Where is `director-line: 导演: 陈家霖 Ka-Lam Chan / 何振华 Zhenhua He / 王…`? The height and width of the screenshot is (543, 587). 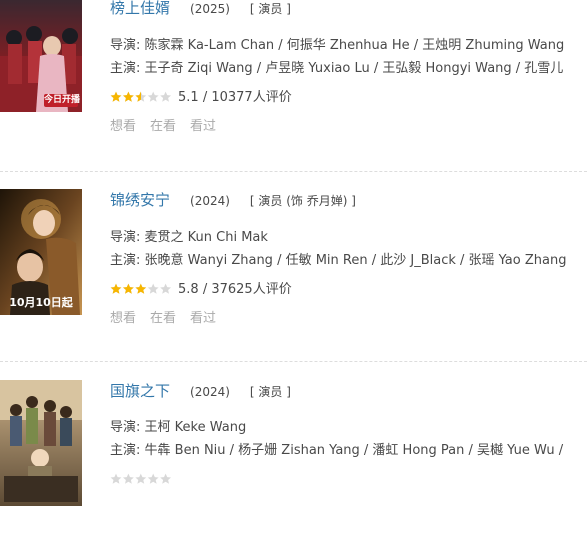 director-line: 导演: 陈家霖 Ka-Lam Chan / 何振华 Zhenhua He / 王… is located at coordinates (348, 45).